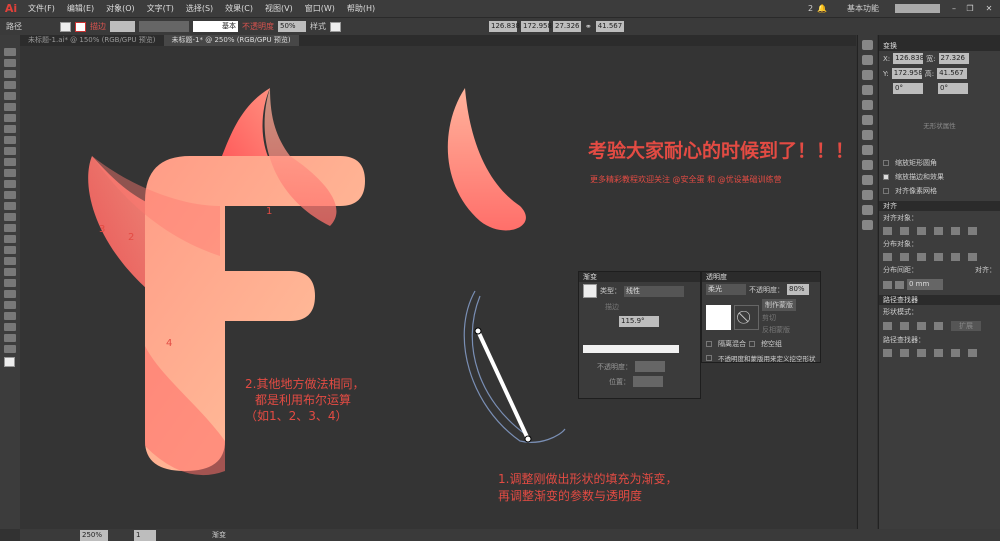  I want to click on bell-icon: 🔔, so click(822, 8).